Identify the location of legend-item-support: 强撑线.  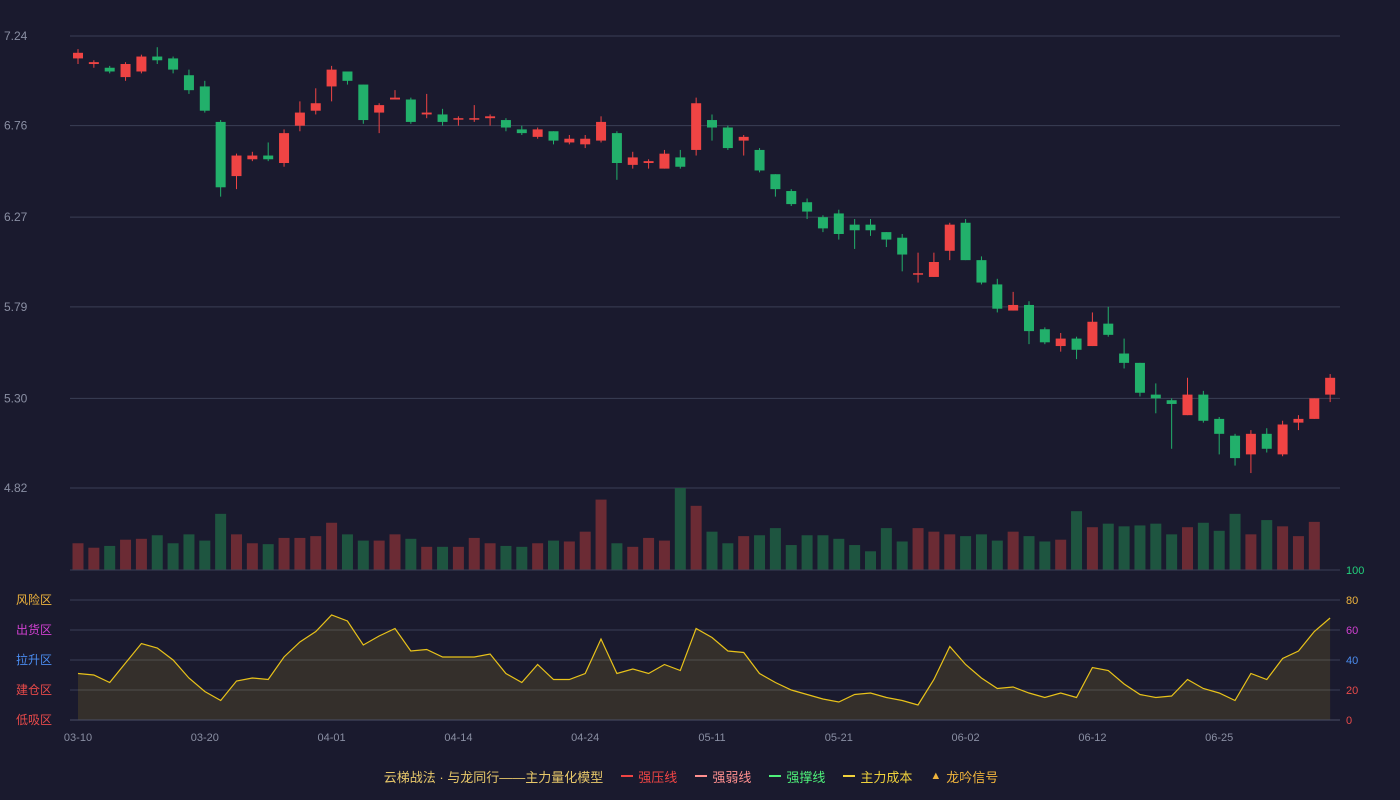
(797, 776).